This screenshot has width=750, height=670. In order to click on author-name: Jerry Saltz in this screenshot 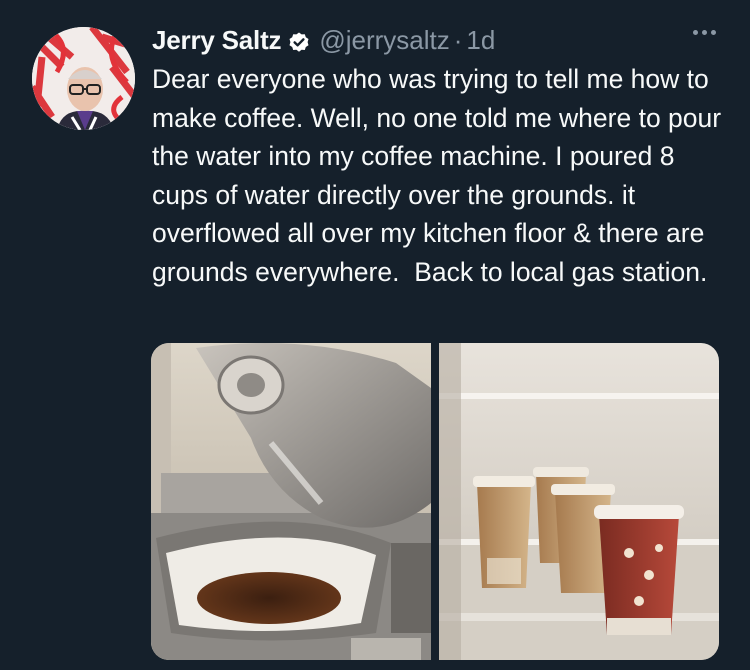, I will do `click(217, 40)`.